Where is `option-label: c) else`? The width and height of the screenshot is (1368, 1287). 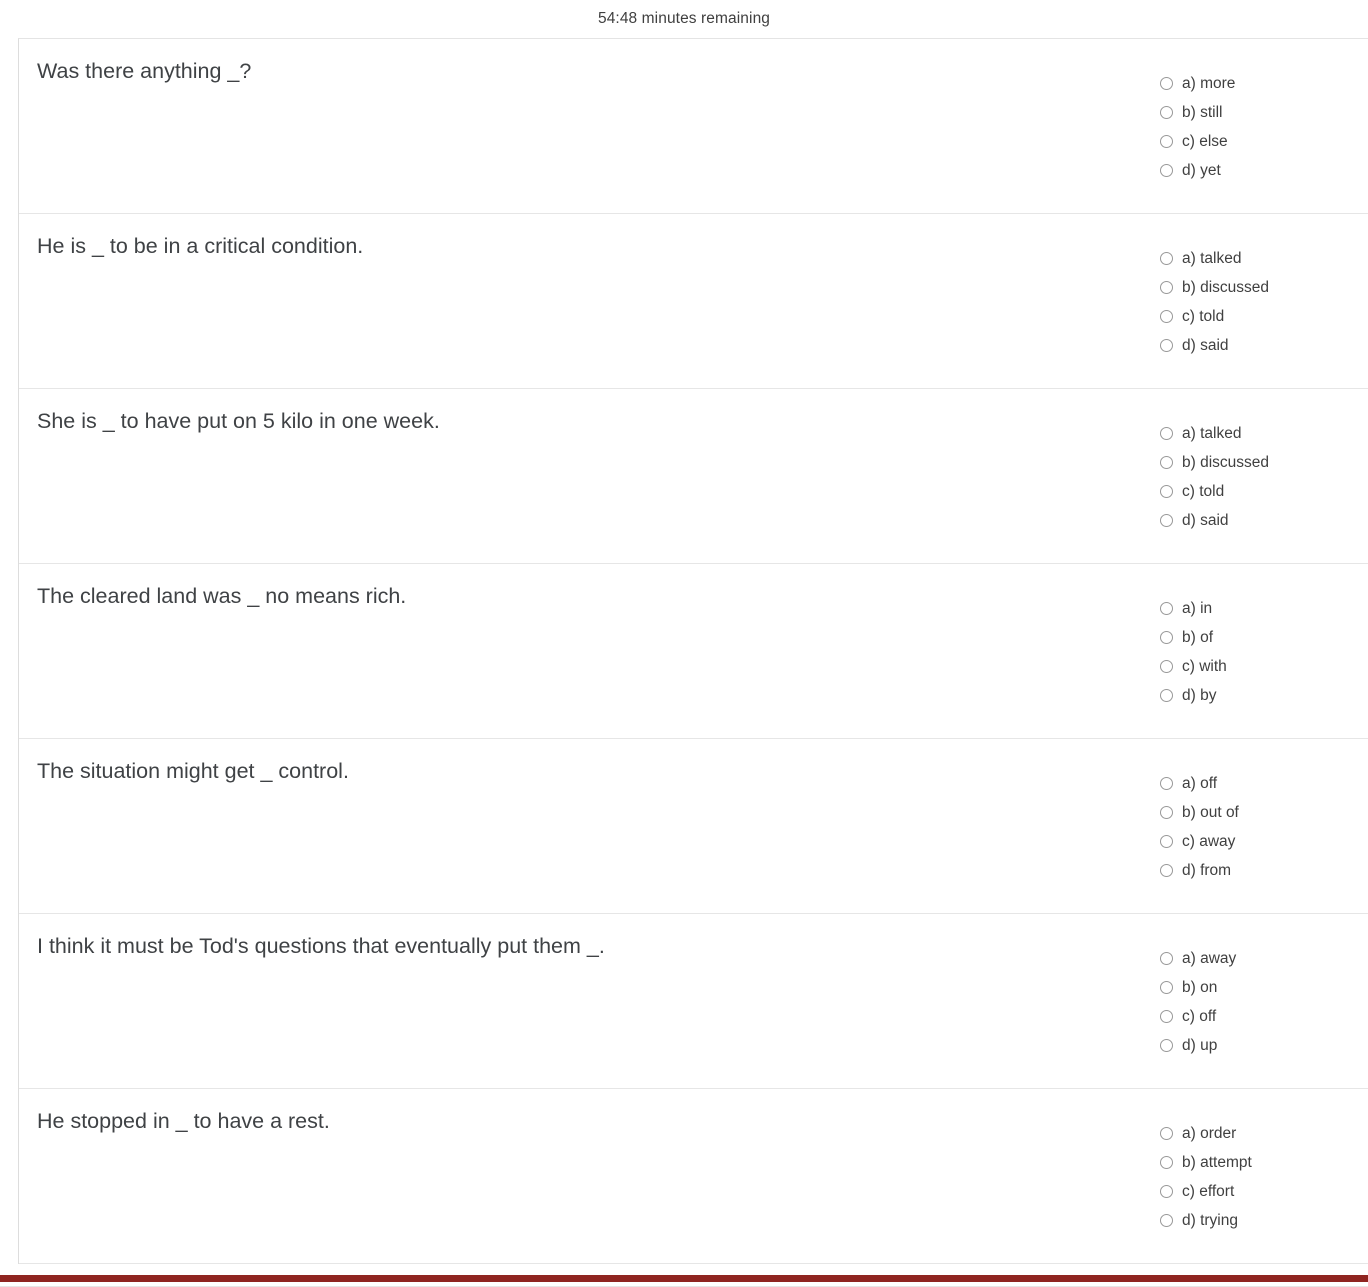 option-label: c) else is located at coordinates (1205, 141).